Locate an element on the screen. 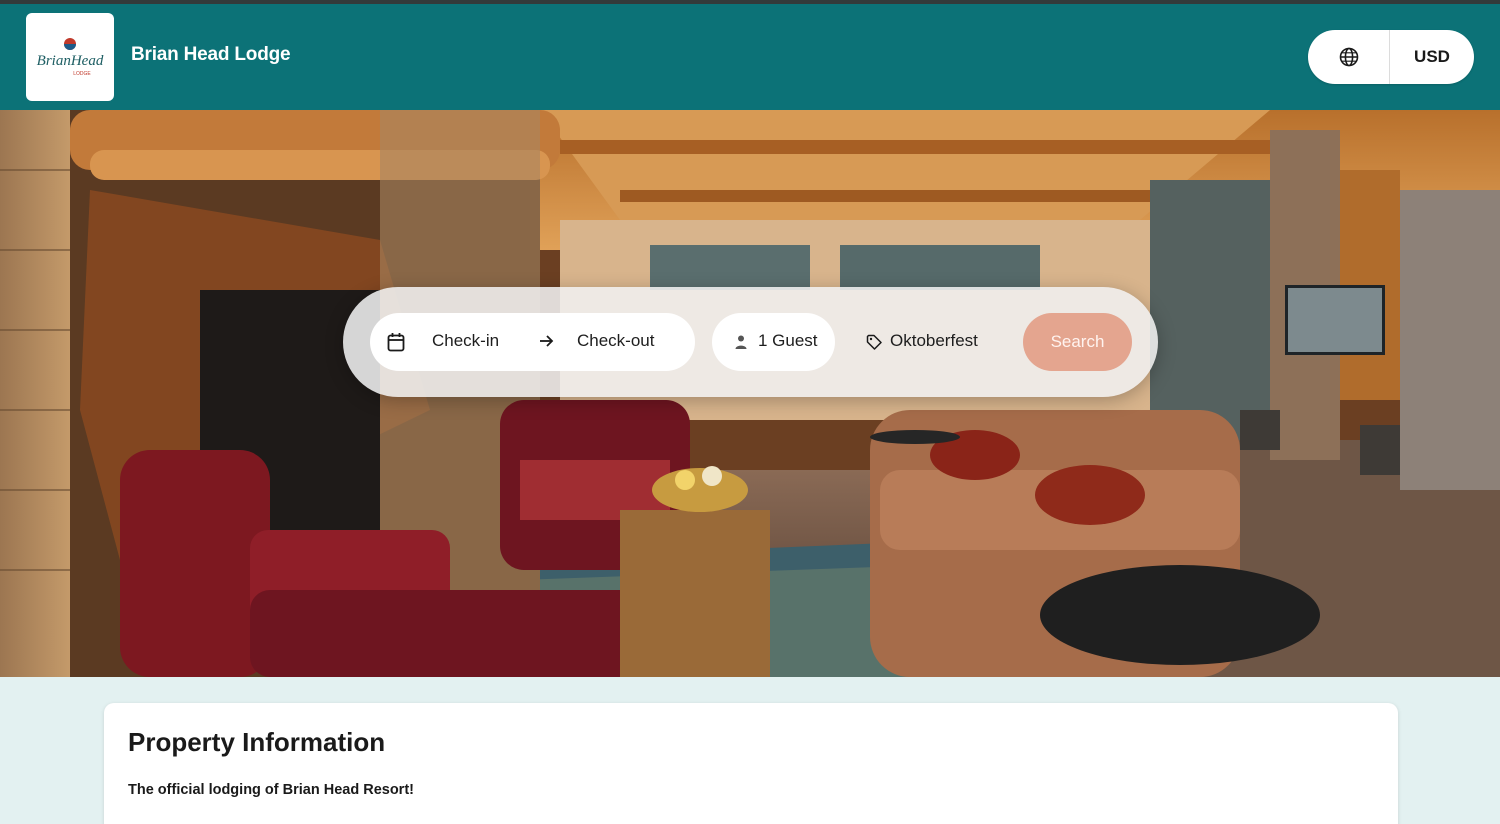 The height and width of the screenshot is (824, 1500). arrow-right-icon is located at coordinates (547, 341).